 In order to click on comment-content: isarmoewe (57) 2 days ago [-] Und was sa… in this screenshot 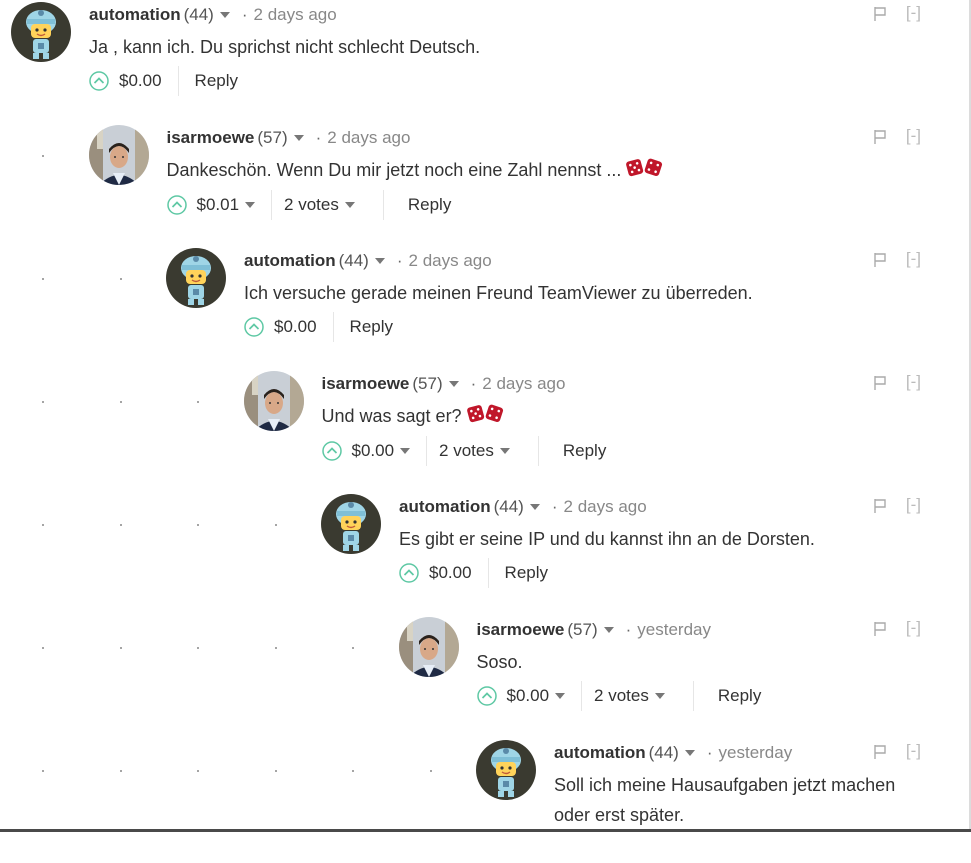, I will do `click(646, 419)`.